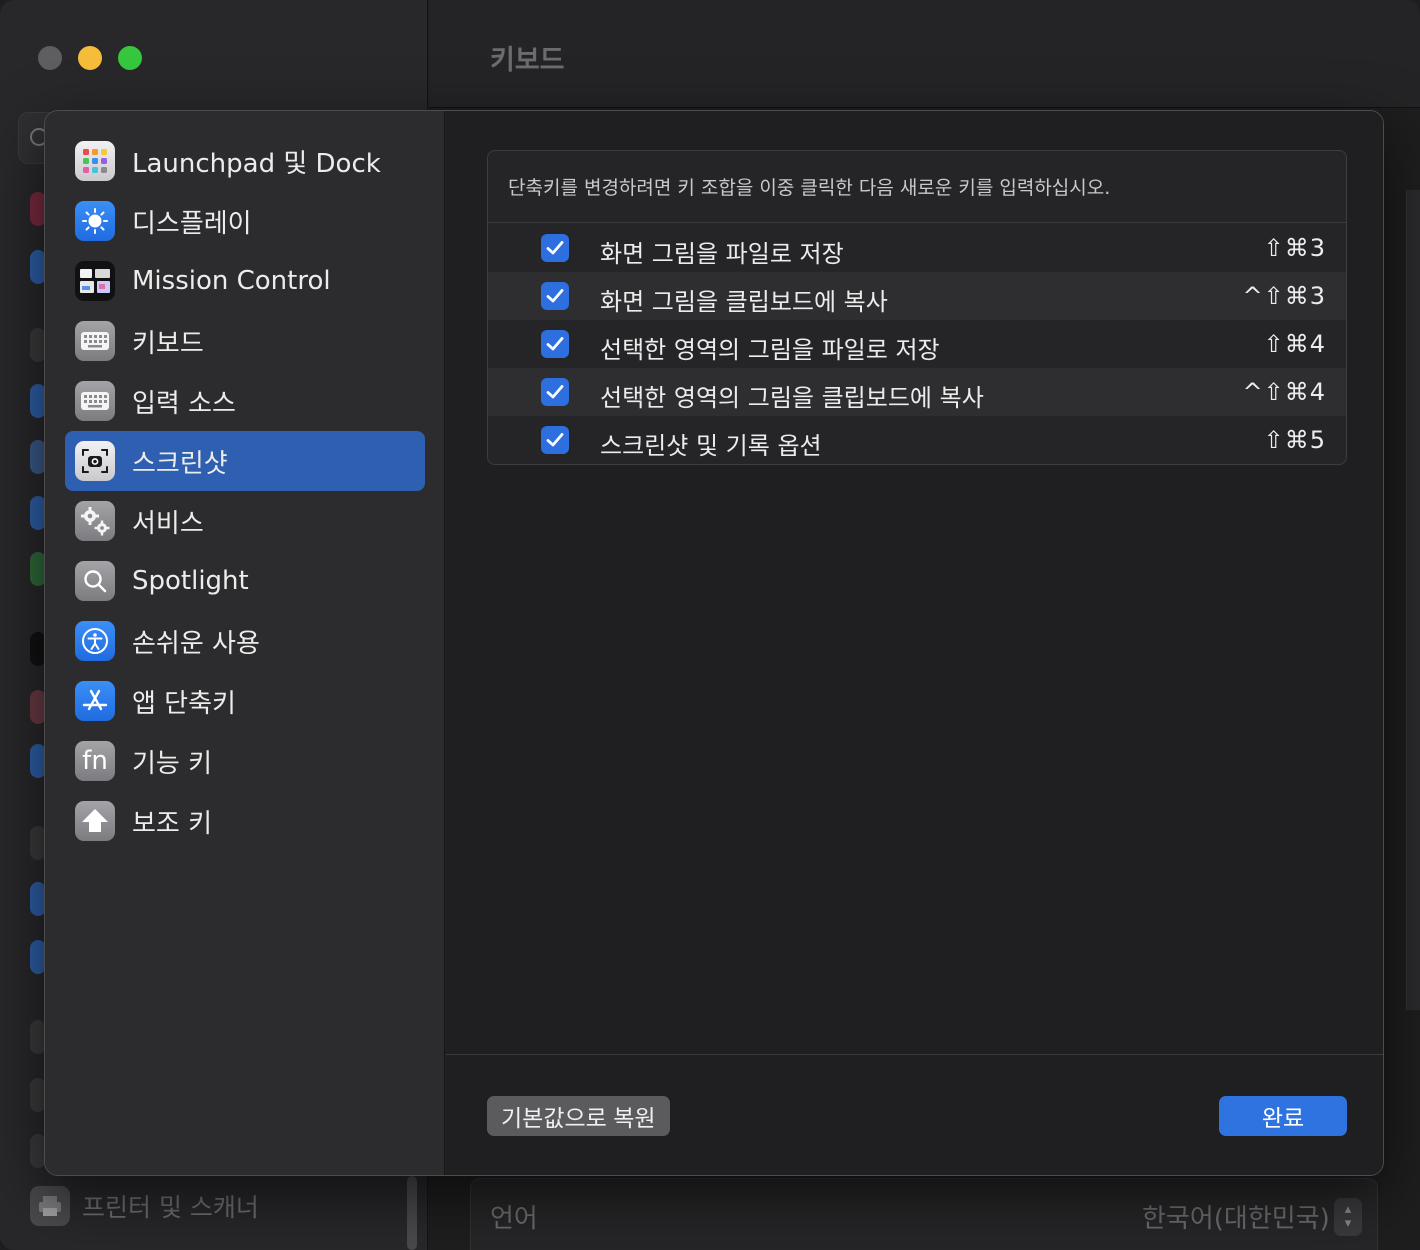  Describe the element at coordinates (770, 350) in the screenshot. I see `shortcut-label: 선택한 영역의 그림을 파일로 저장` at that location.